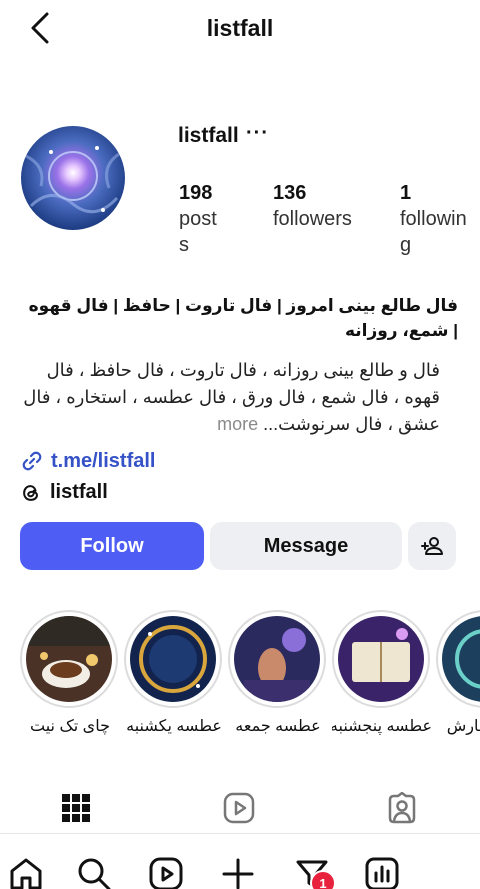  I want to click on nav-create, so click(238, 871).